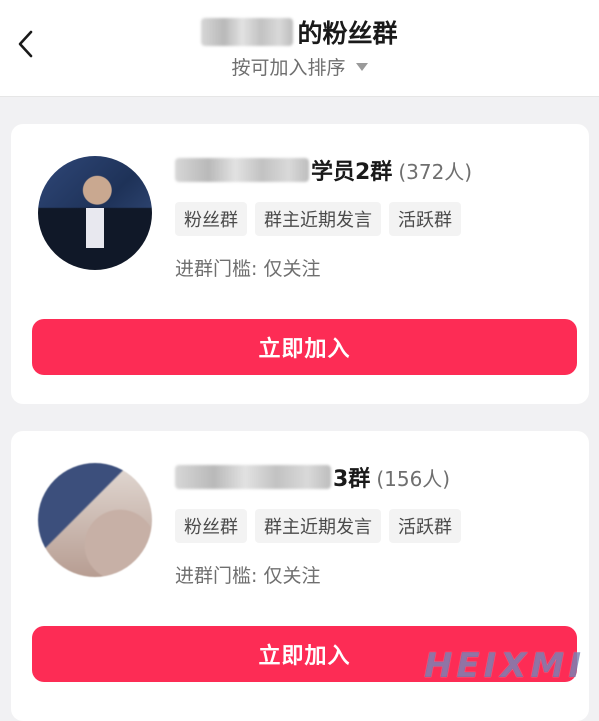 Image resolution: width=599 pixels, height=721 pixels. What do you see at coordinates (247, 32) in the screenshot?
I see `blurred-owner-name` at bounding box center [247, 32].